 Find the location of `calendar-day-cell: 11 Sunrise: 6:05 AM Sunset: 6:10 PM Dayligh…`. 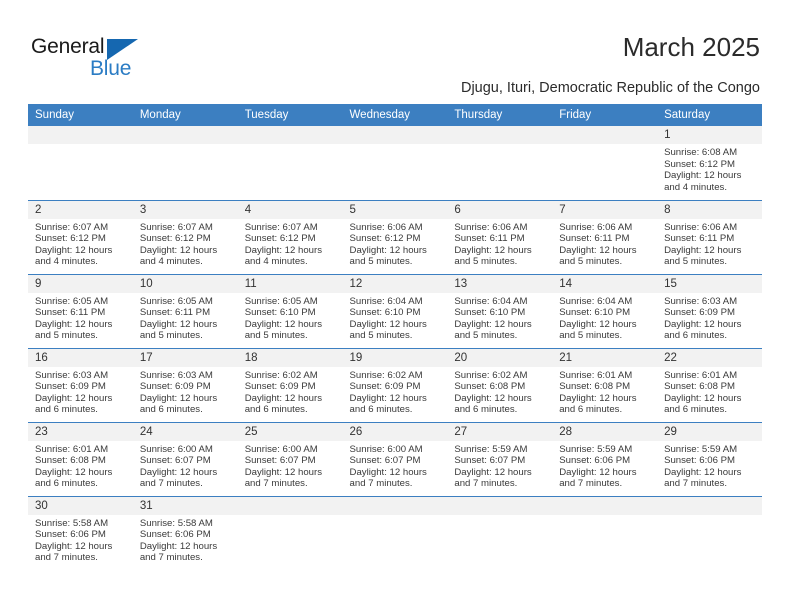

calendar-day-cell: 11 Sunrise: 6:05 AM Sunset: 6:10 PM Dayligh… is located at coordinates (290, 310).